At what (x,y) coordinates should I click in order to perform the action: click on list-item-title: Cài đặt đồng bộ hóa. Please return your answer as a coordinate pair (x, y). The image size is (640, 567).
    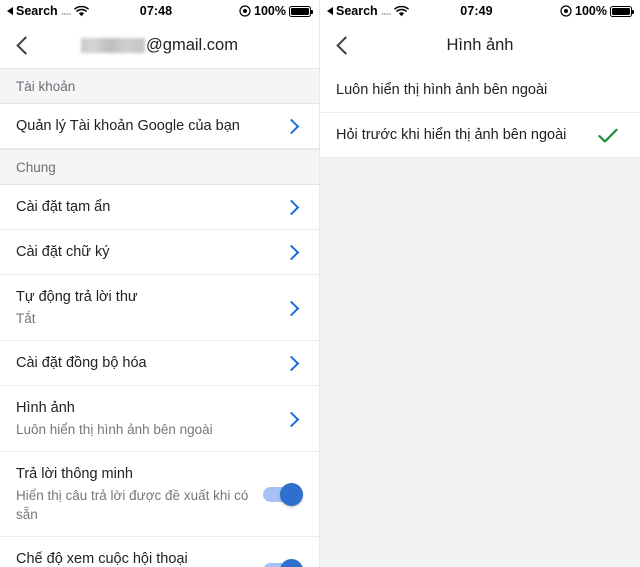
    Looking at the image, I should click on (81, 363).